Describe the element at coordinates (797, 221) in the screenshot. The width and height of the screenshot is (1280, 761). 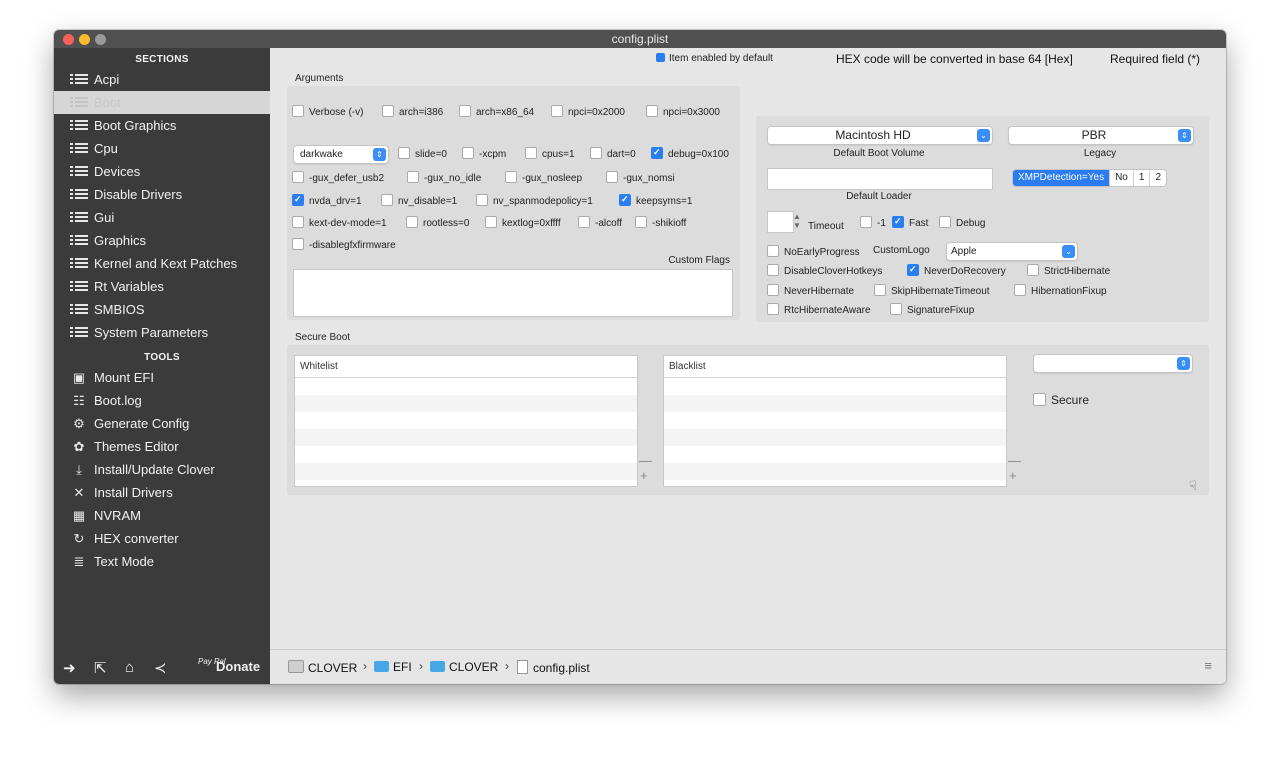
I see `timeout-stepper: ▲ ▼` at that location.